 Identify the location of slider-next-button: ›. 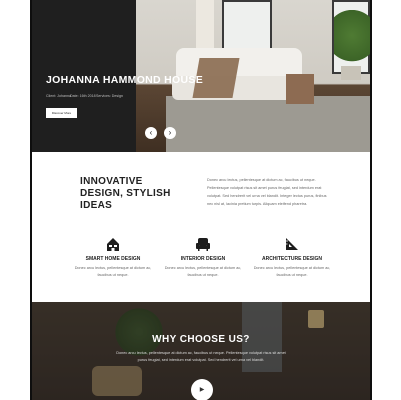
(170, 133).